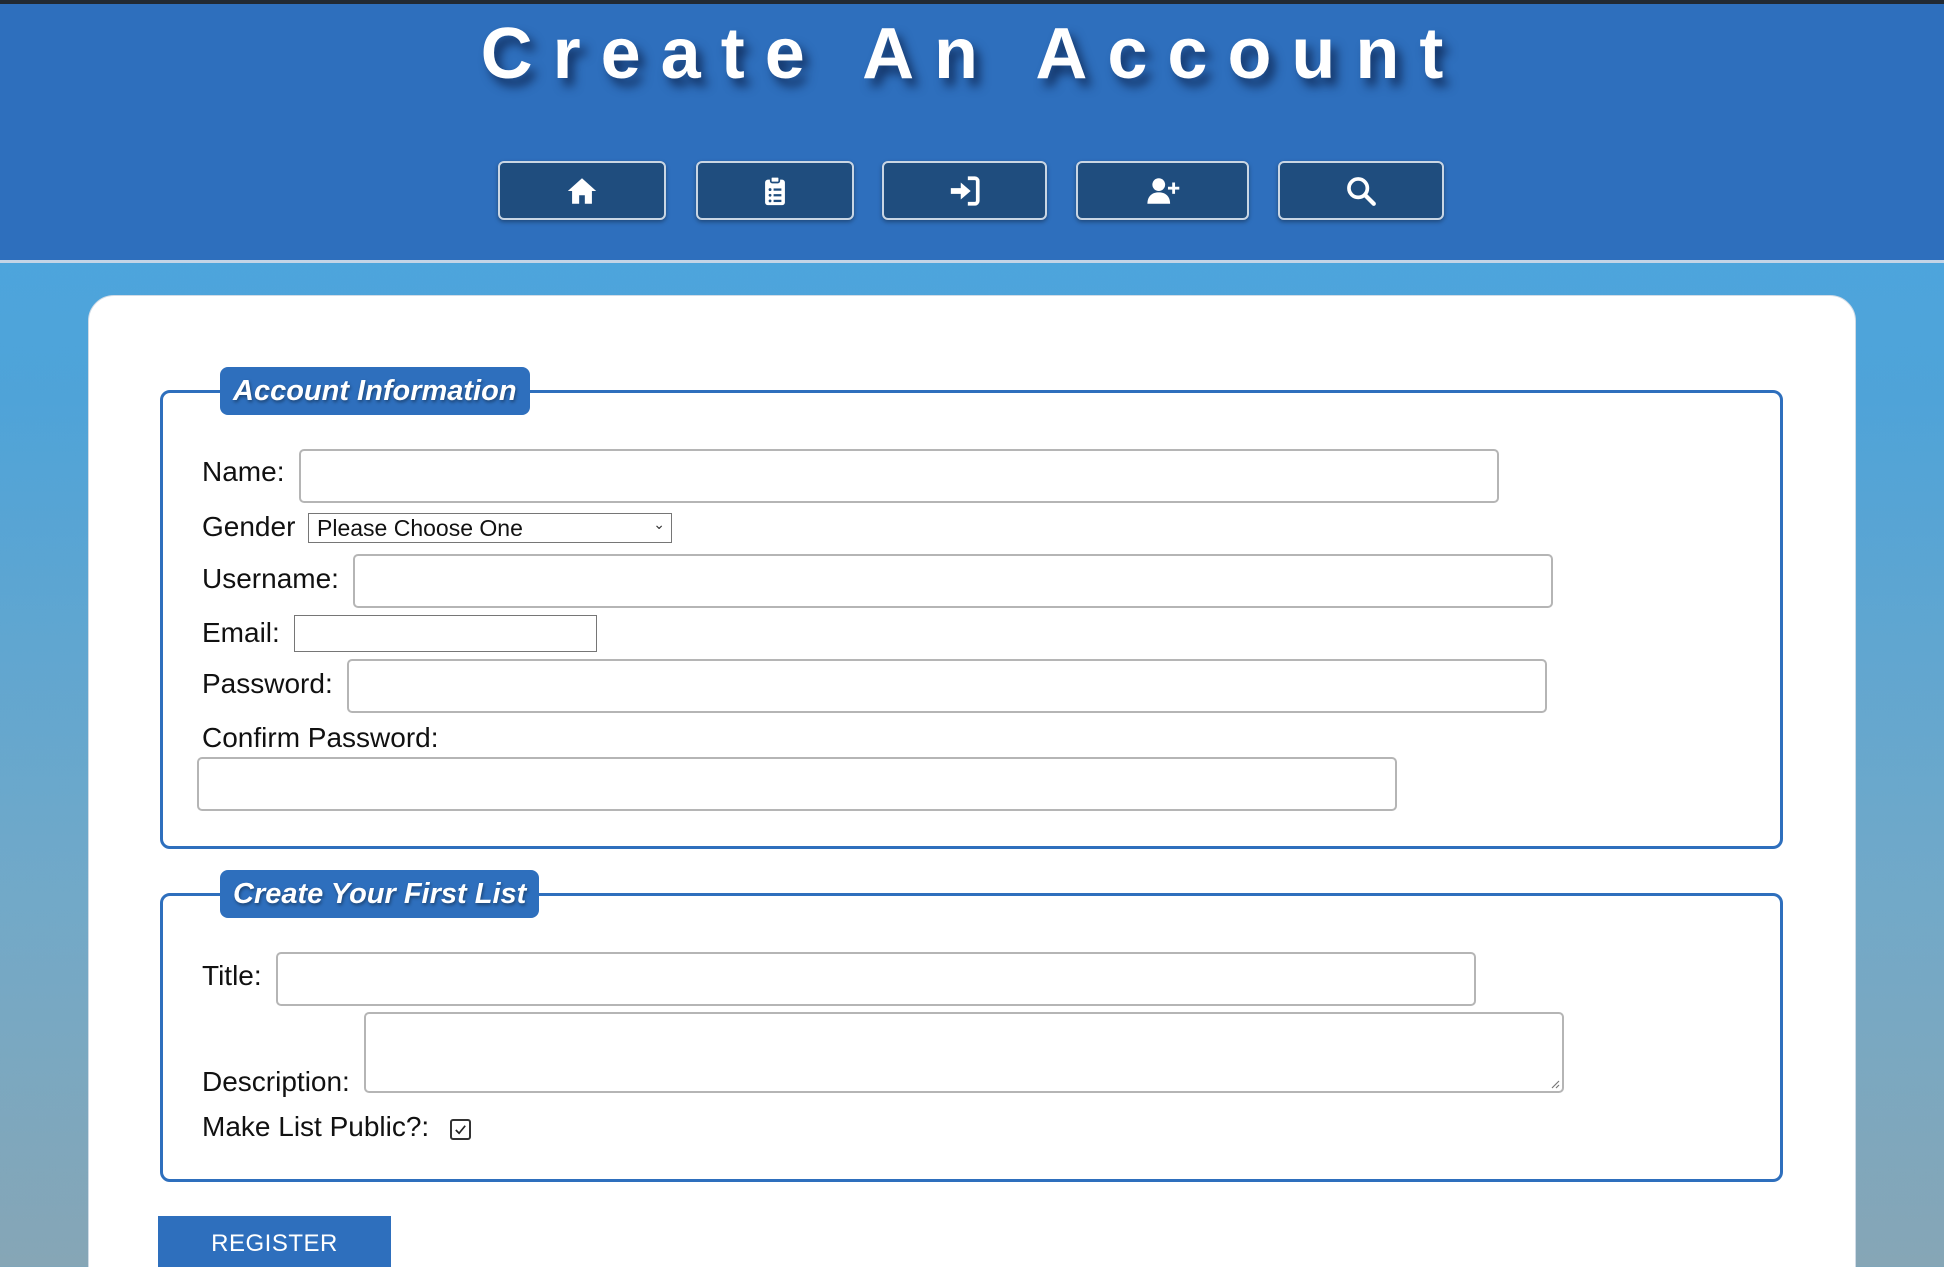 The width and height of the screenshot is (1944, 1267). I want to click on first-list-legend: Create Your First List, so click(380, 894).